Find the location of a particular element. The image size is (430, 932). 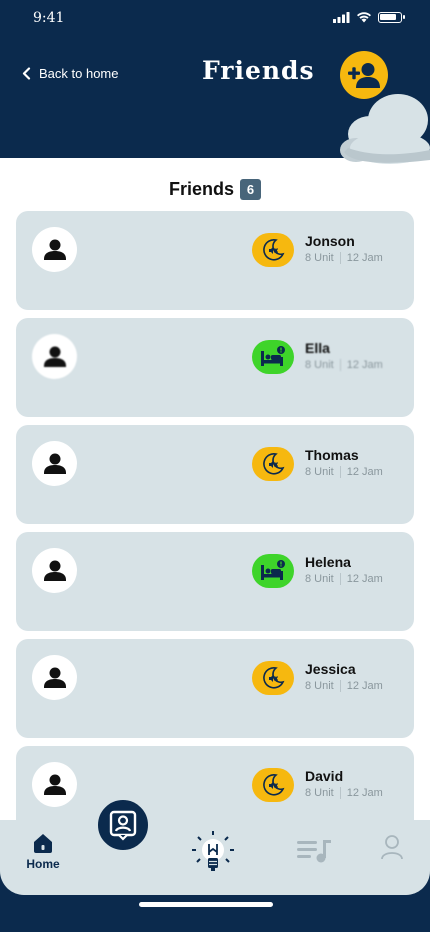

friend-name: Ella is located at coordinates (317, 348).